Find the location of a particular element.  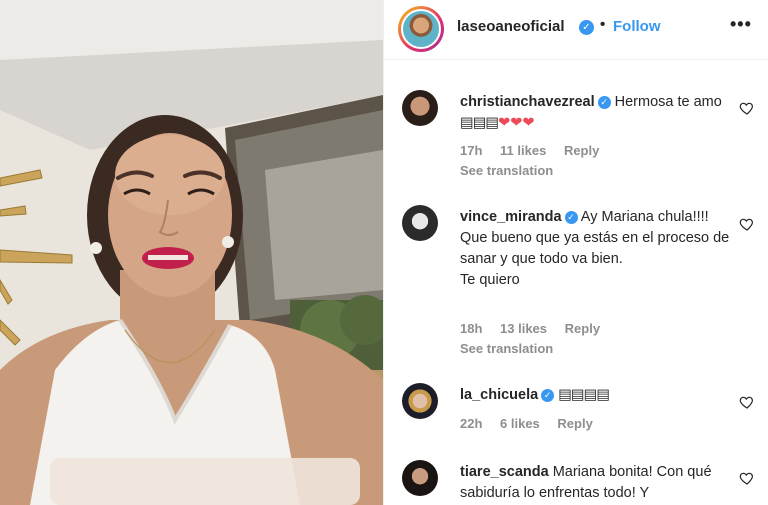

more-options-icon: ••• is located at coordinates (741, 24).